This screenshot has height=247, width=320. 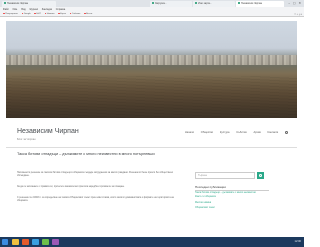 What do you see at coordinates (225, 132) in the screenshot?
I see `nav-item: Култура` at bounding box center [225, 132].